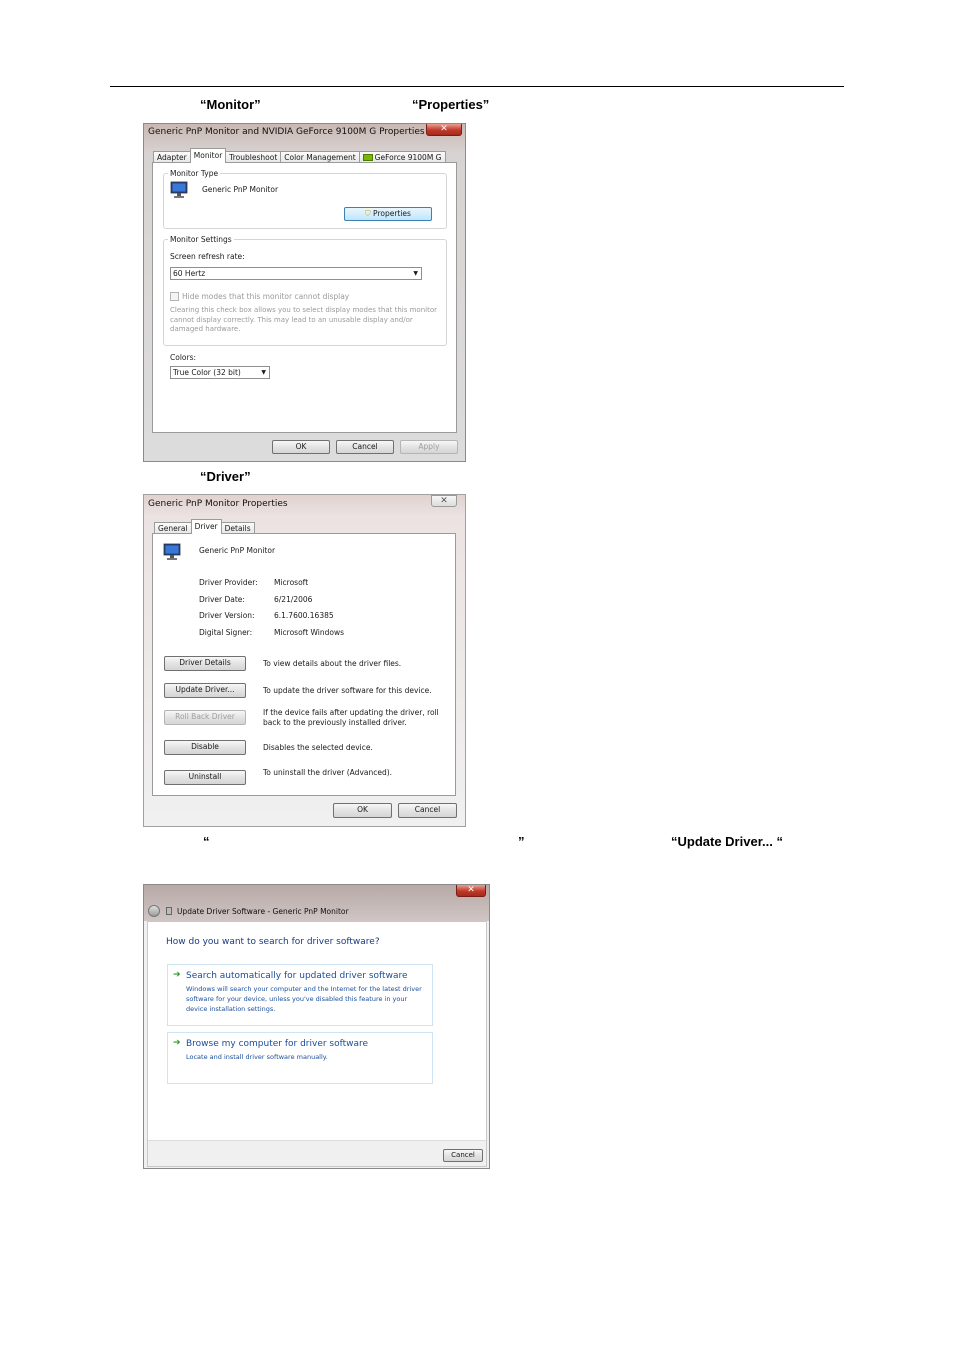 The height and width of the screenshot is (1350, 954). Describe the element at coordinates (220, 372) in the screenshot. I see `colors-select: True Color (32 bit) ▼` at that location.